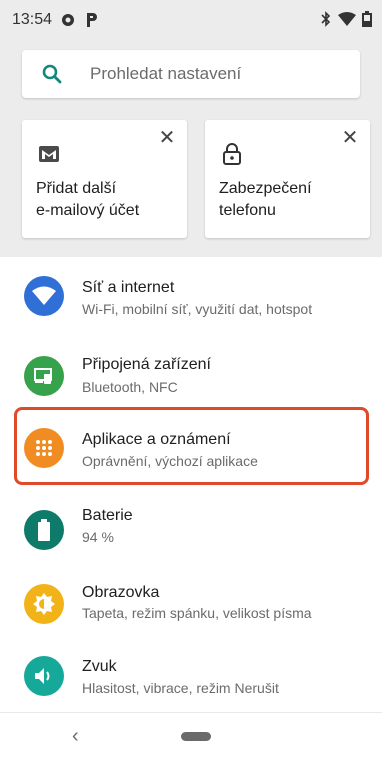  What do you see at coordinates (265, 188) in the screenshot?
I see `card-security-line1: Zabezpečení` at bounding box center [265, 188].